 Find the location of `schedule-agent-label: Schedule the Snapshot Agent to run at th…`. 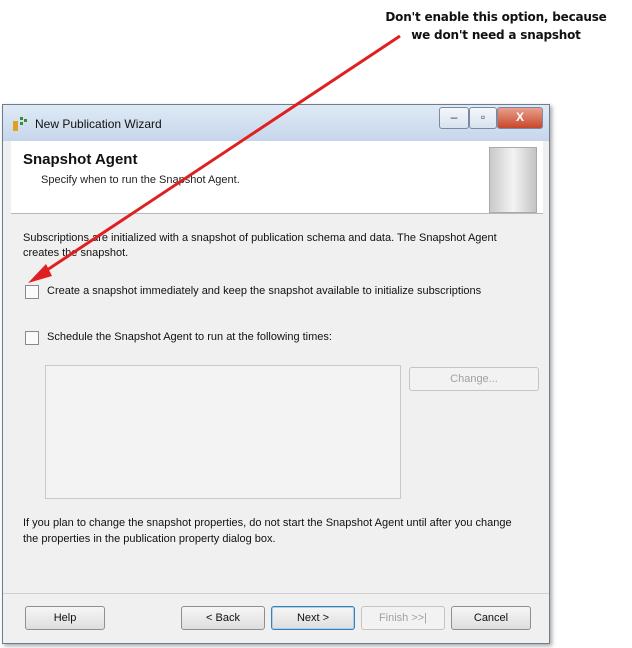

schedule-agent-label: Schedule the Snapshot Agent to run at th… is located at coordinates (189, 337).